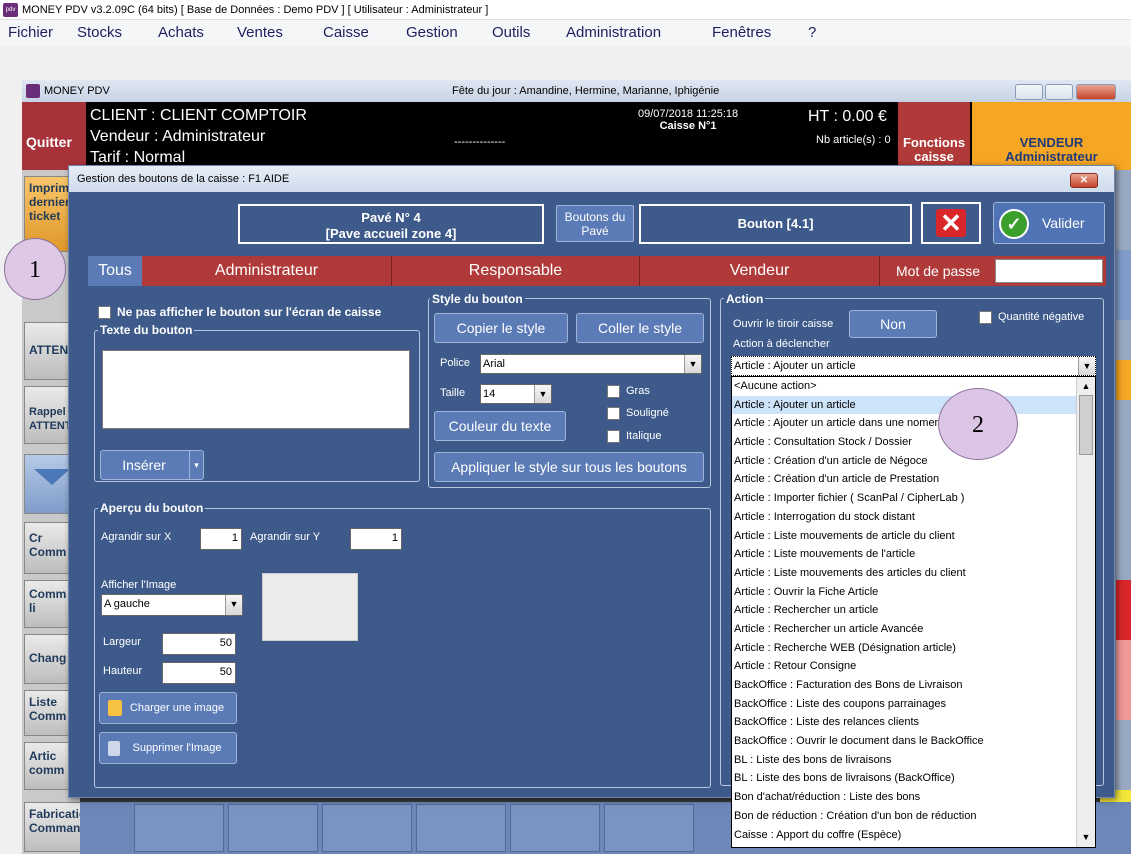  What do you see at coordinates (500, 426) in the screenshot?
I see `couleur-du-texte-button: Couleur du texte` at bounding box center [500, 426].